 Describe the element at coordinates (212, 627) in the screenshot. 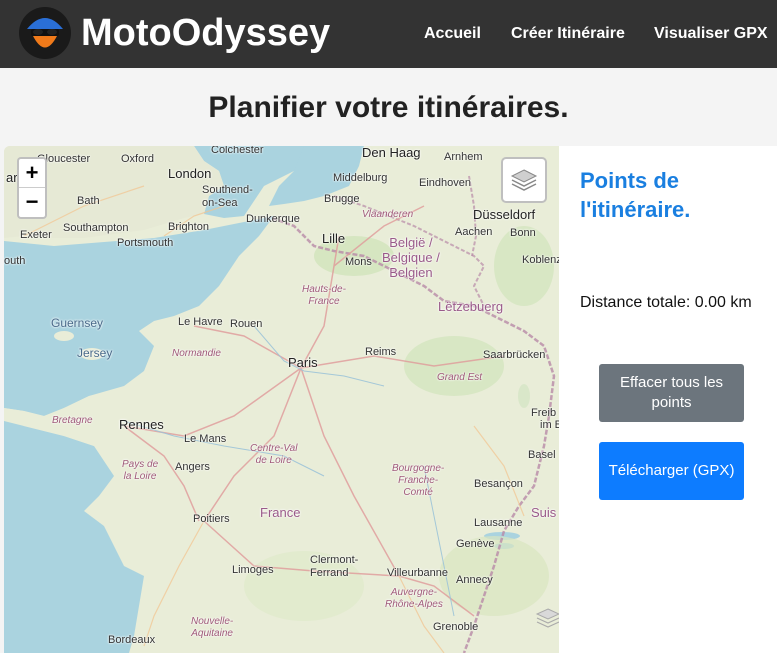

I see `map-label-nouvelle-aquitaine: Nouvelle- Aquitaine` at that location.